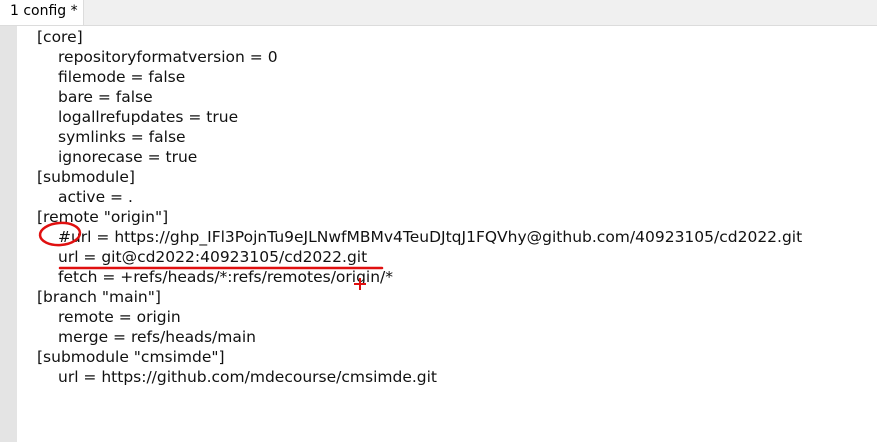 The height and width of the screenshot is (442, 877). Describe the element at coordinates (122, 137) in the screenshot. I see `editor-line: symlinks = false` at that location.